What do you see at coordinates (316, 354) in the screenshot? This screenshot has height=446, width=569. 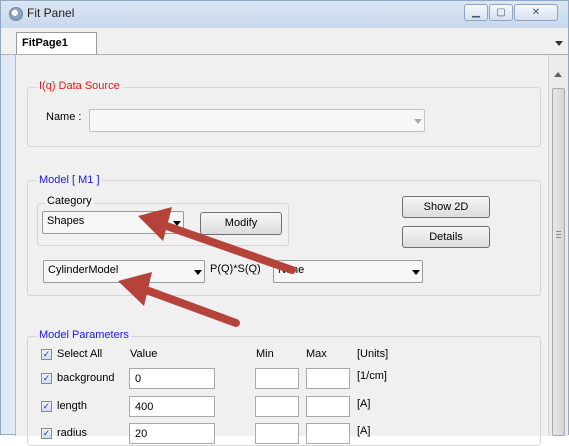 I see `max-header: Max` at bounding box center [316, 354].